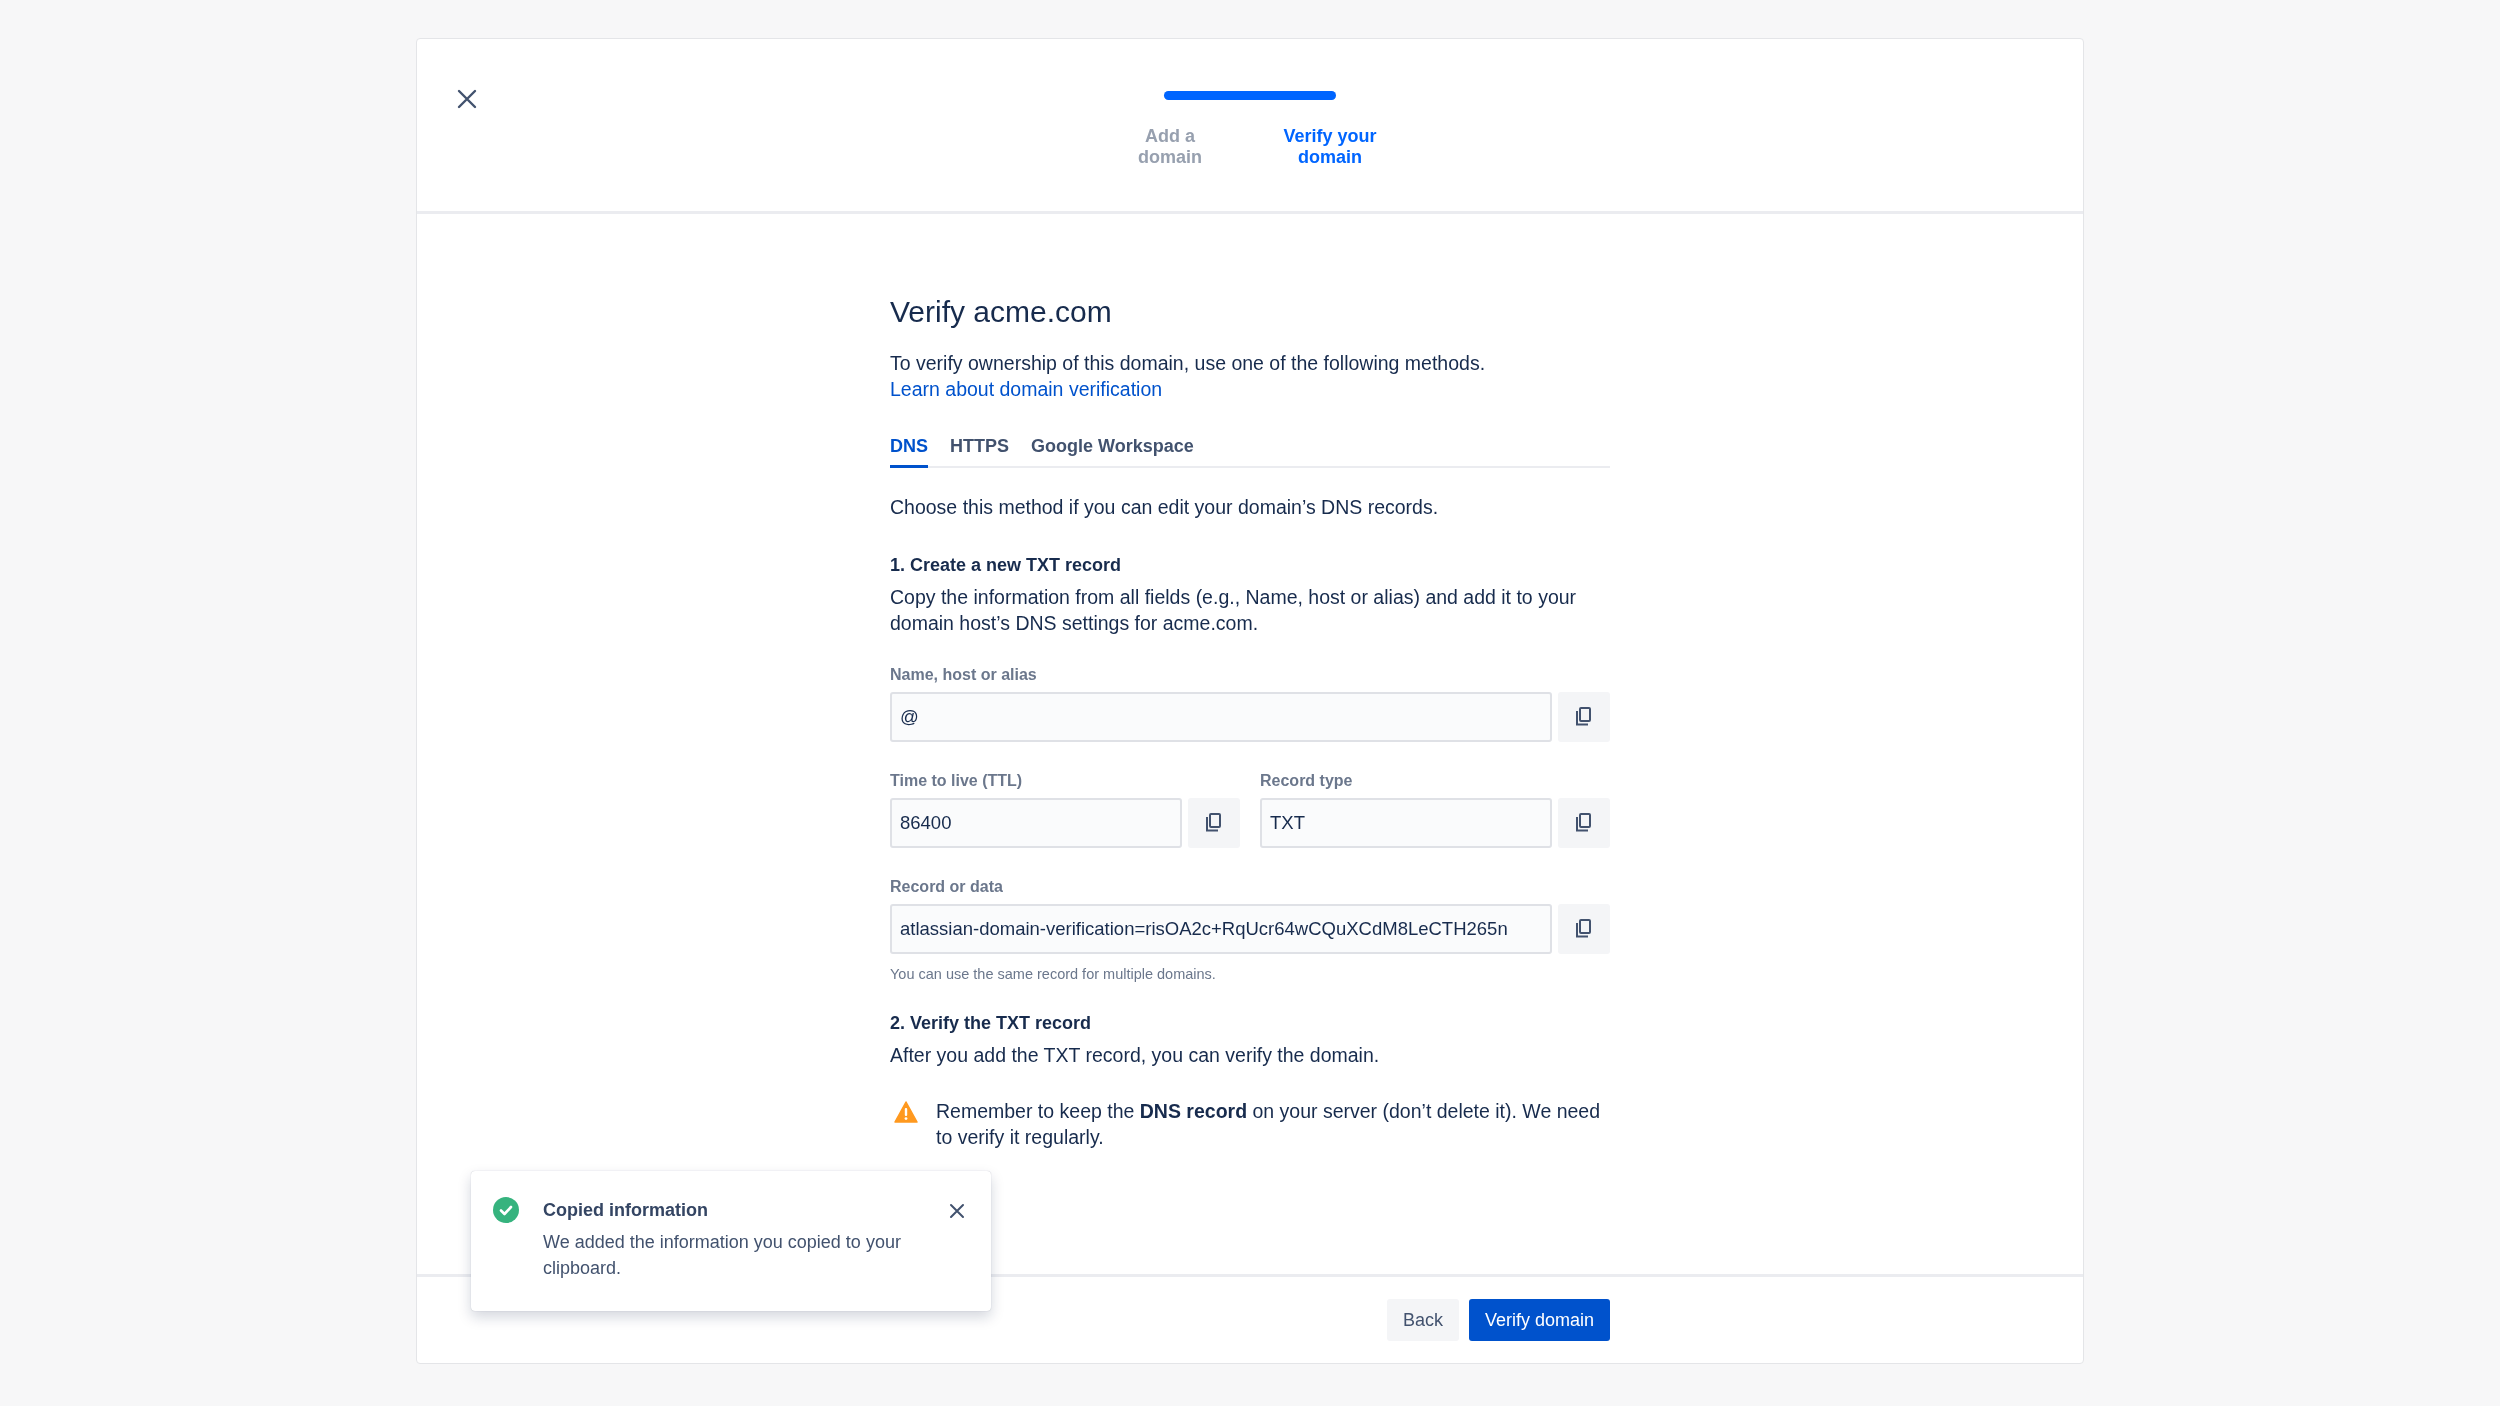 The height and width of the screenshot is (1406, 2500). What do you see at coordinates (1188, 376) in the screenshot?
I see `intro-text: To verify ownership of this domain, use one of the following methods. Learn about domain verification` at bounding box center [1188, 376].